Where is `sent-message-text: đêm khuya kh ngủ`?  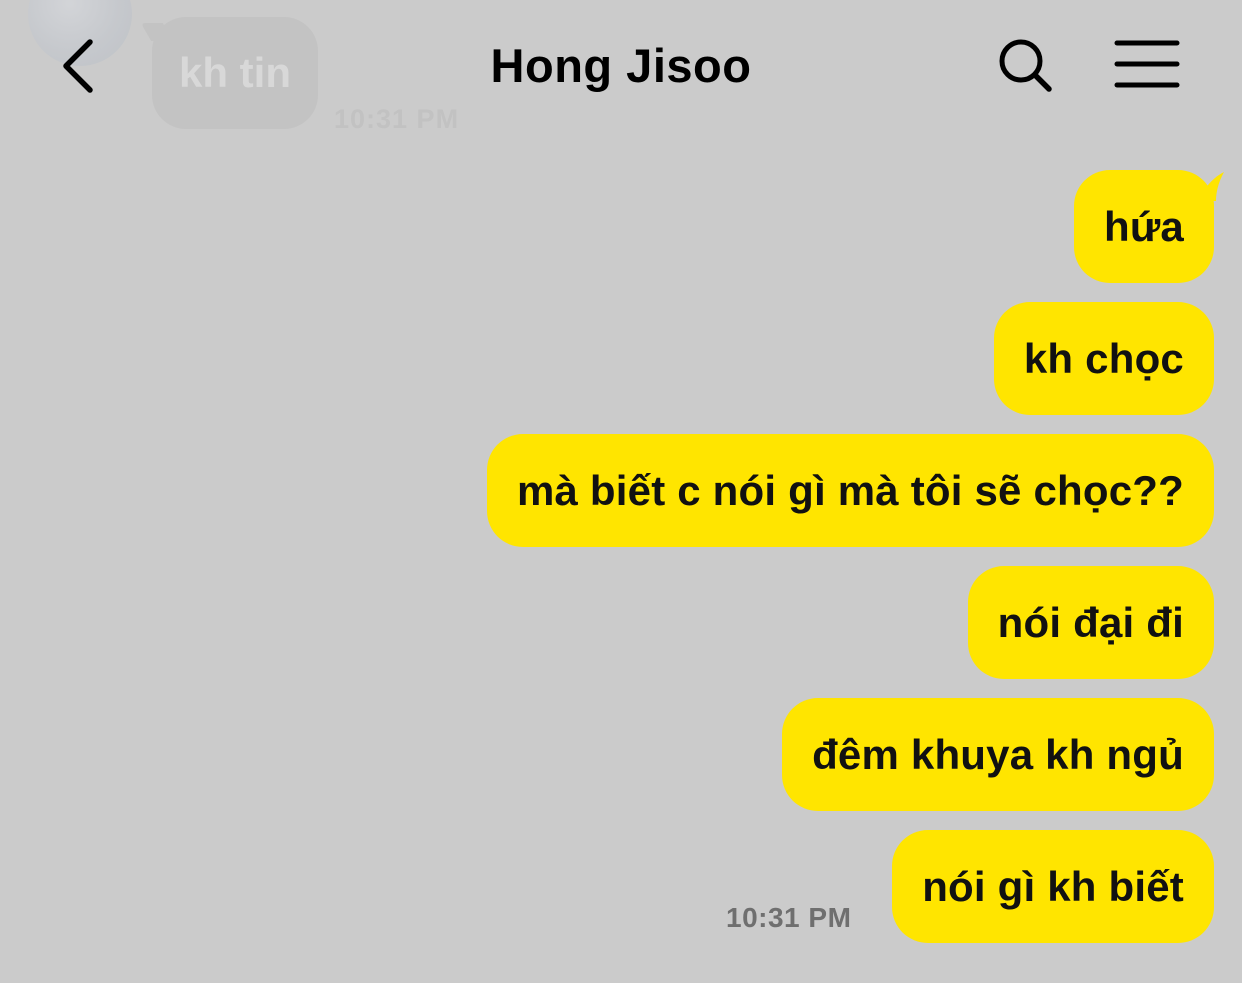
sent-message-text: đêm khuya kh ngủ is located at coordinates (998, 754).